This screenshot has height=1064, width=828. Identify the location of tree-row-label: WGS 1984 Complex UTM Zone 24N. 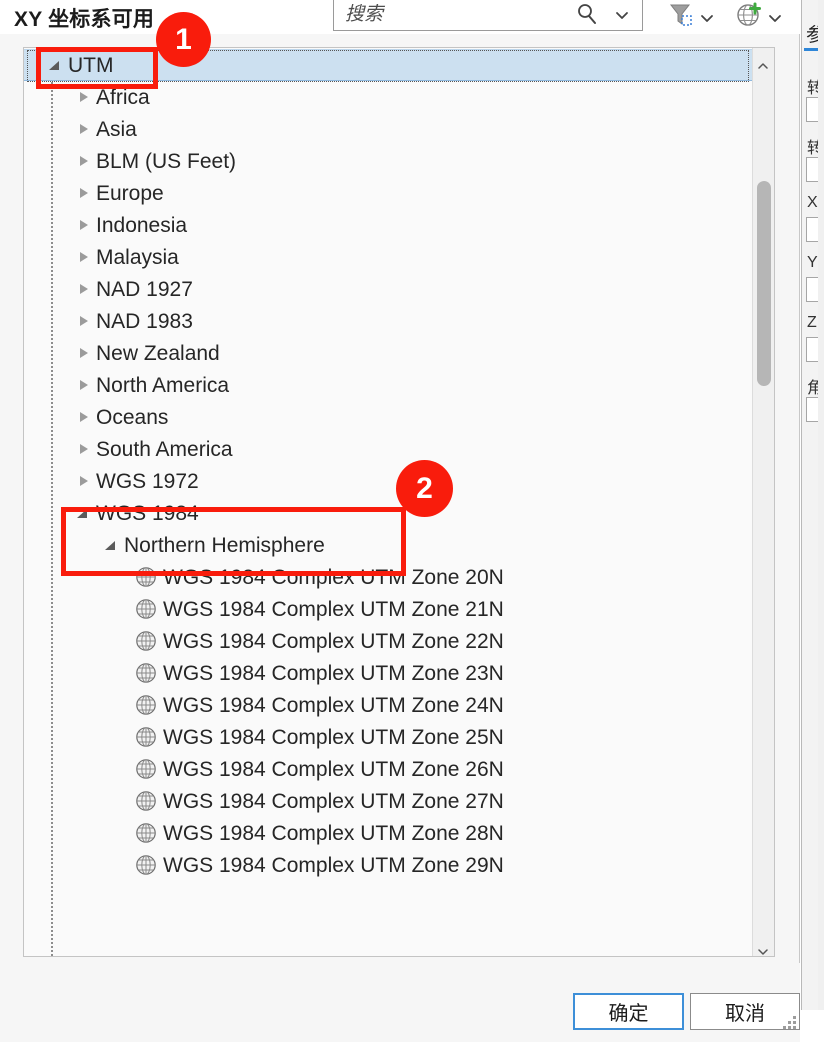
(333, 705).